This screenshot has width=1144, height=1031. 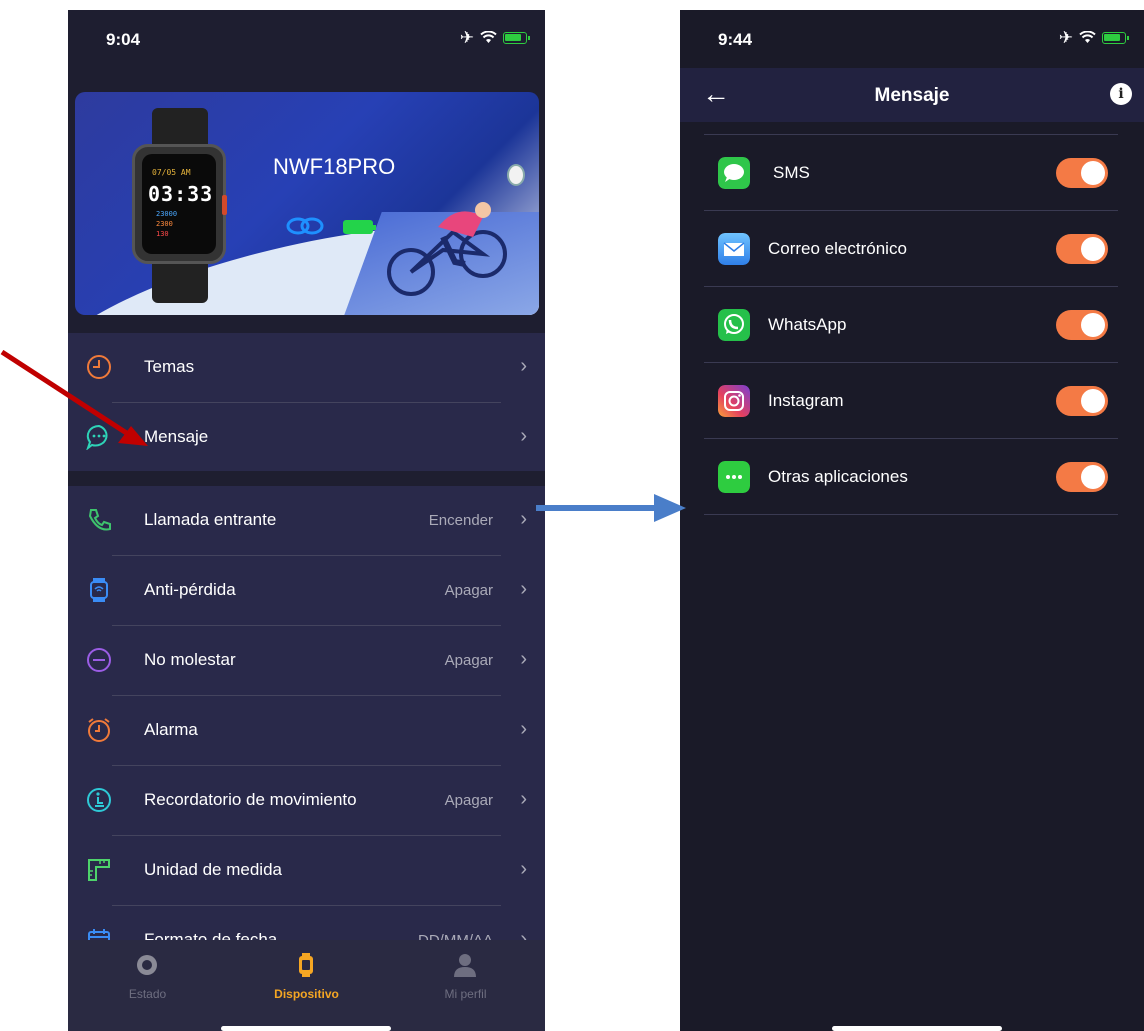 I want to click on instagram-toggle, so click(x=1082, y=401).